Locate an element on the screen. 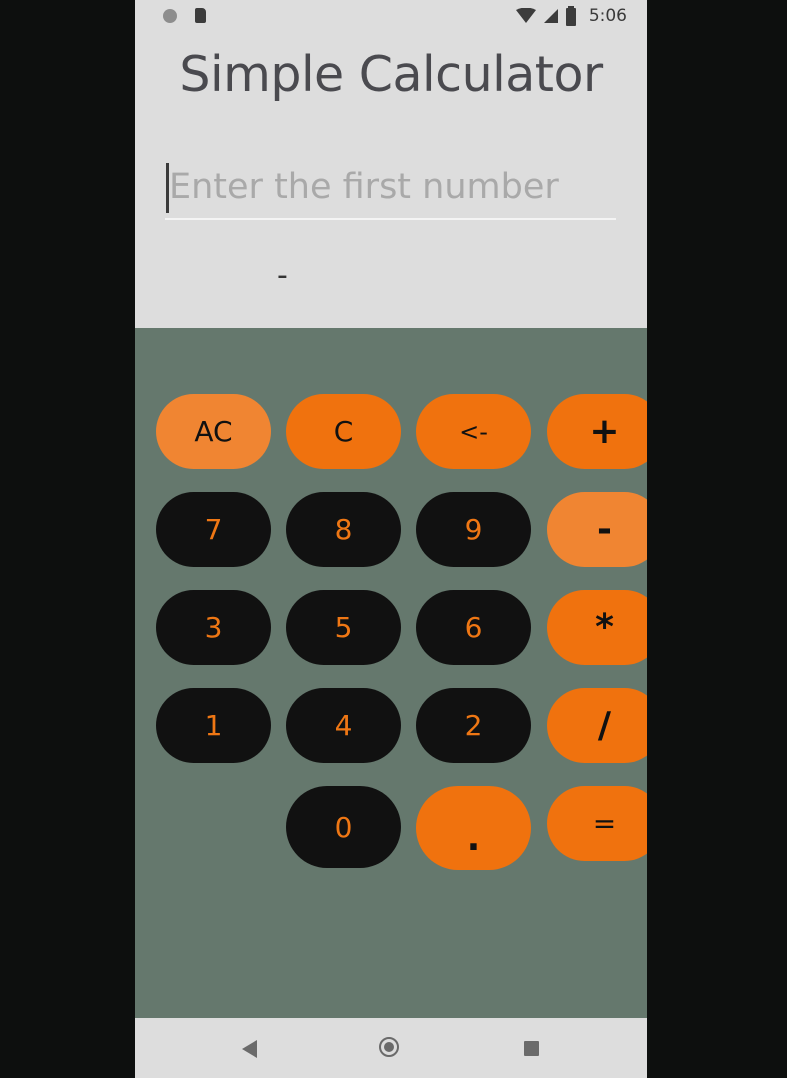 The width and height of the screenshot is (787, 1078). status-indicators: 5:06 is located at coordinates (571, 16).